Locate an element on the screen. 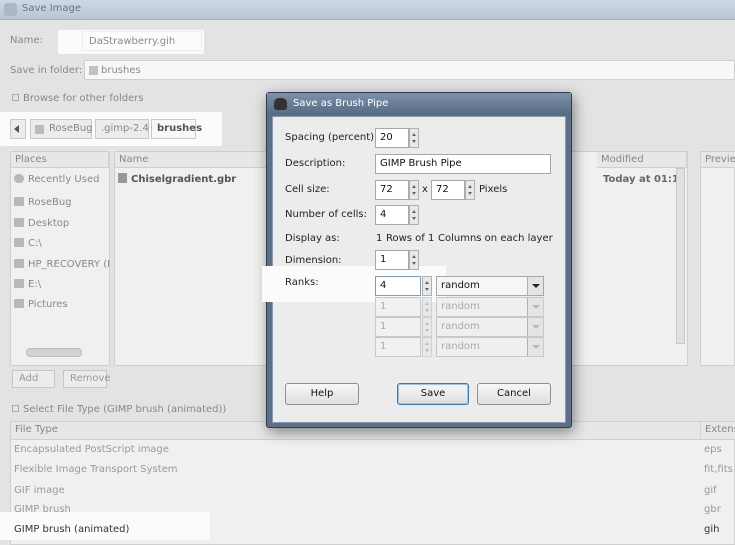 The width and height of the screenshot is (735, 545). rank-4-mode-select: random is located at coordinates (490, 347).